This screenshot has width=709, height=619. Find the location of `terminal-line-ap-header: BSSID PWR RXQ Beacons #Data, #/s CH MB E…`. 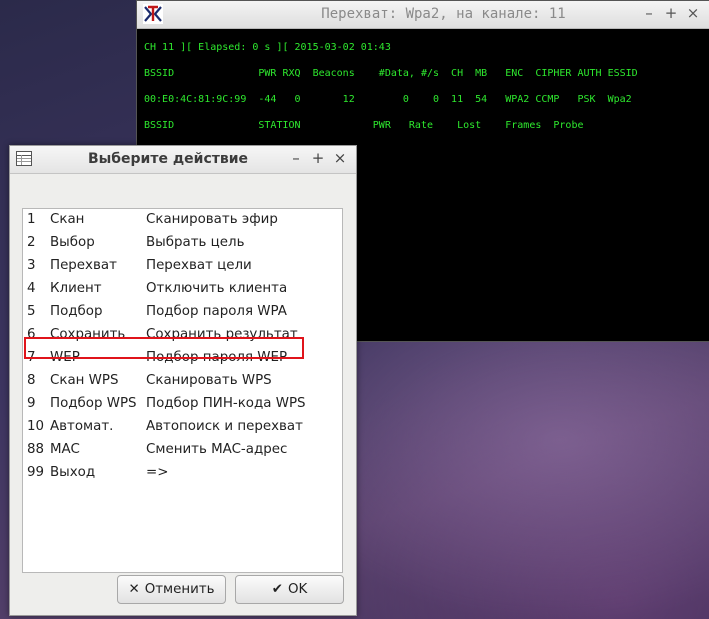

terminal-line-ap-header: BSSID PWR RXQ Beacons #Data, #/s CH MB E… is located at coordinates (391, 73).